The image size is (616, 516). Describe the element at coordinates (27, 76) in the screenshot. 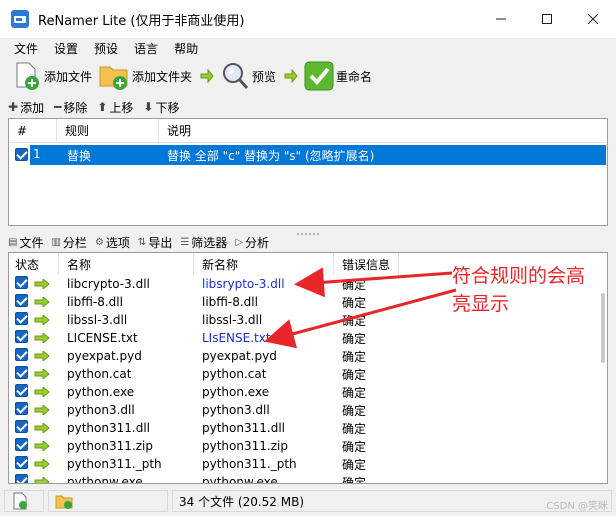

I see `add-file-icon` at that location.